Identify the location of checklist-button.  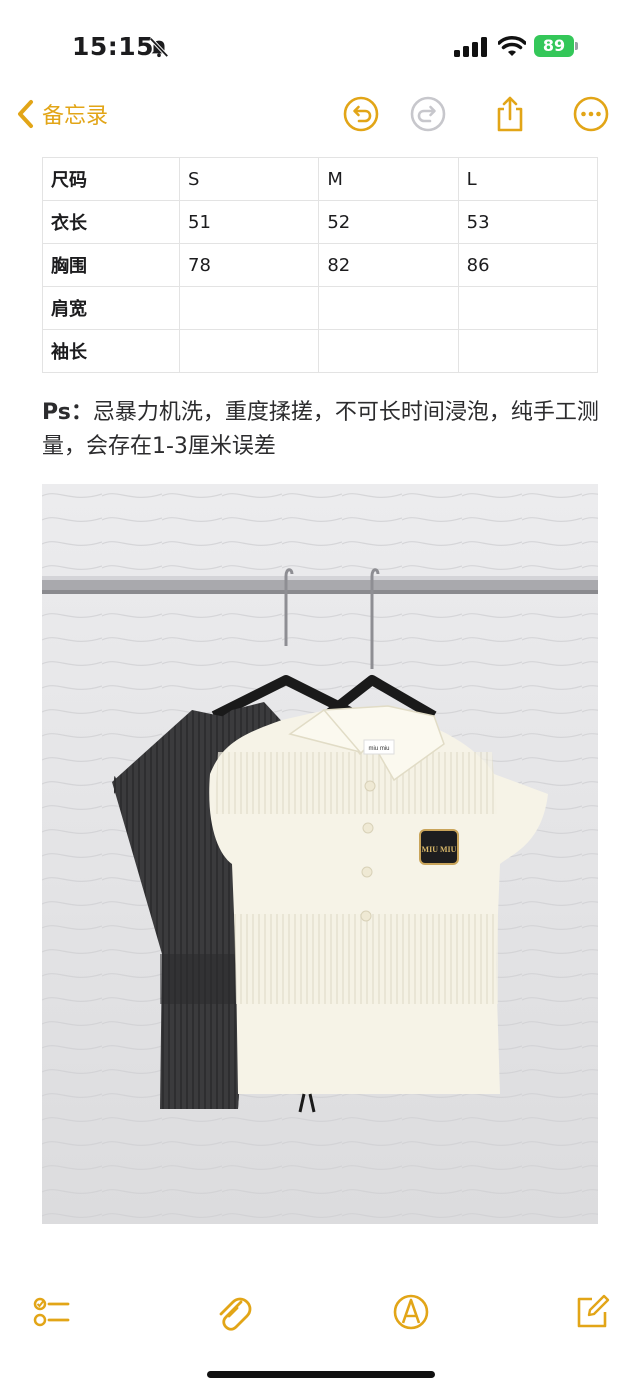
(52, 1312).